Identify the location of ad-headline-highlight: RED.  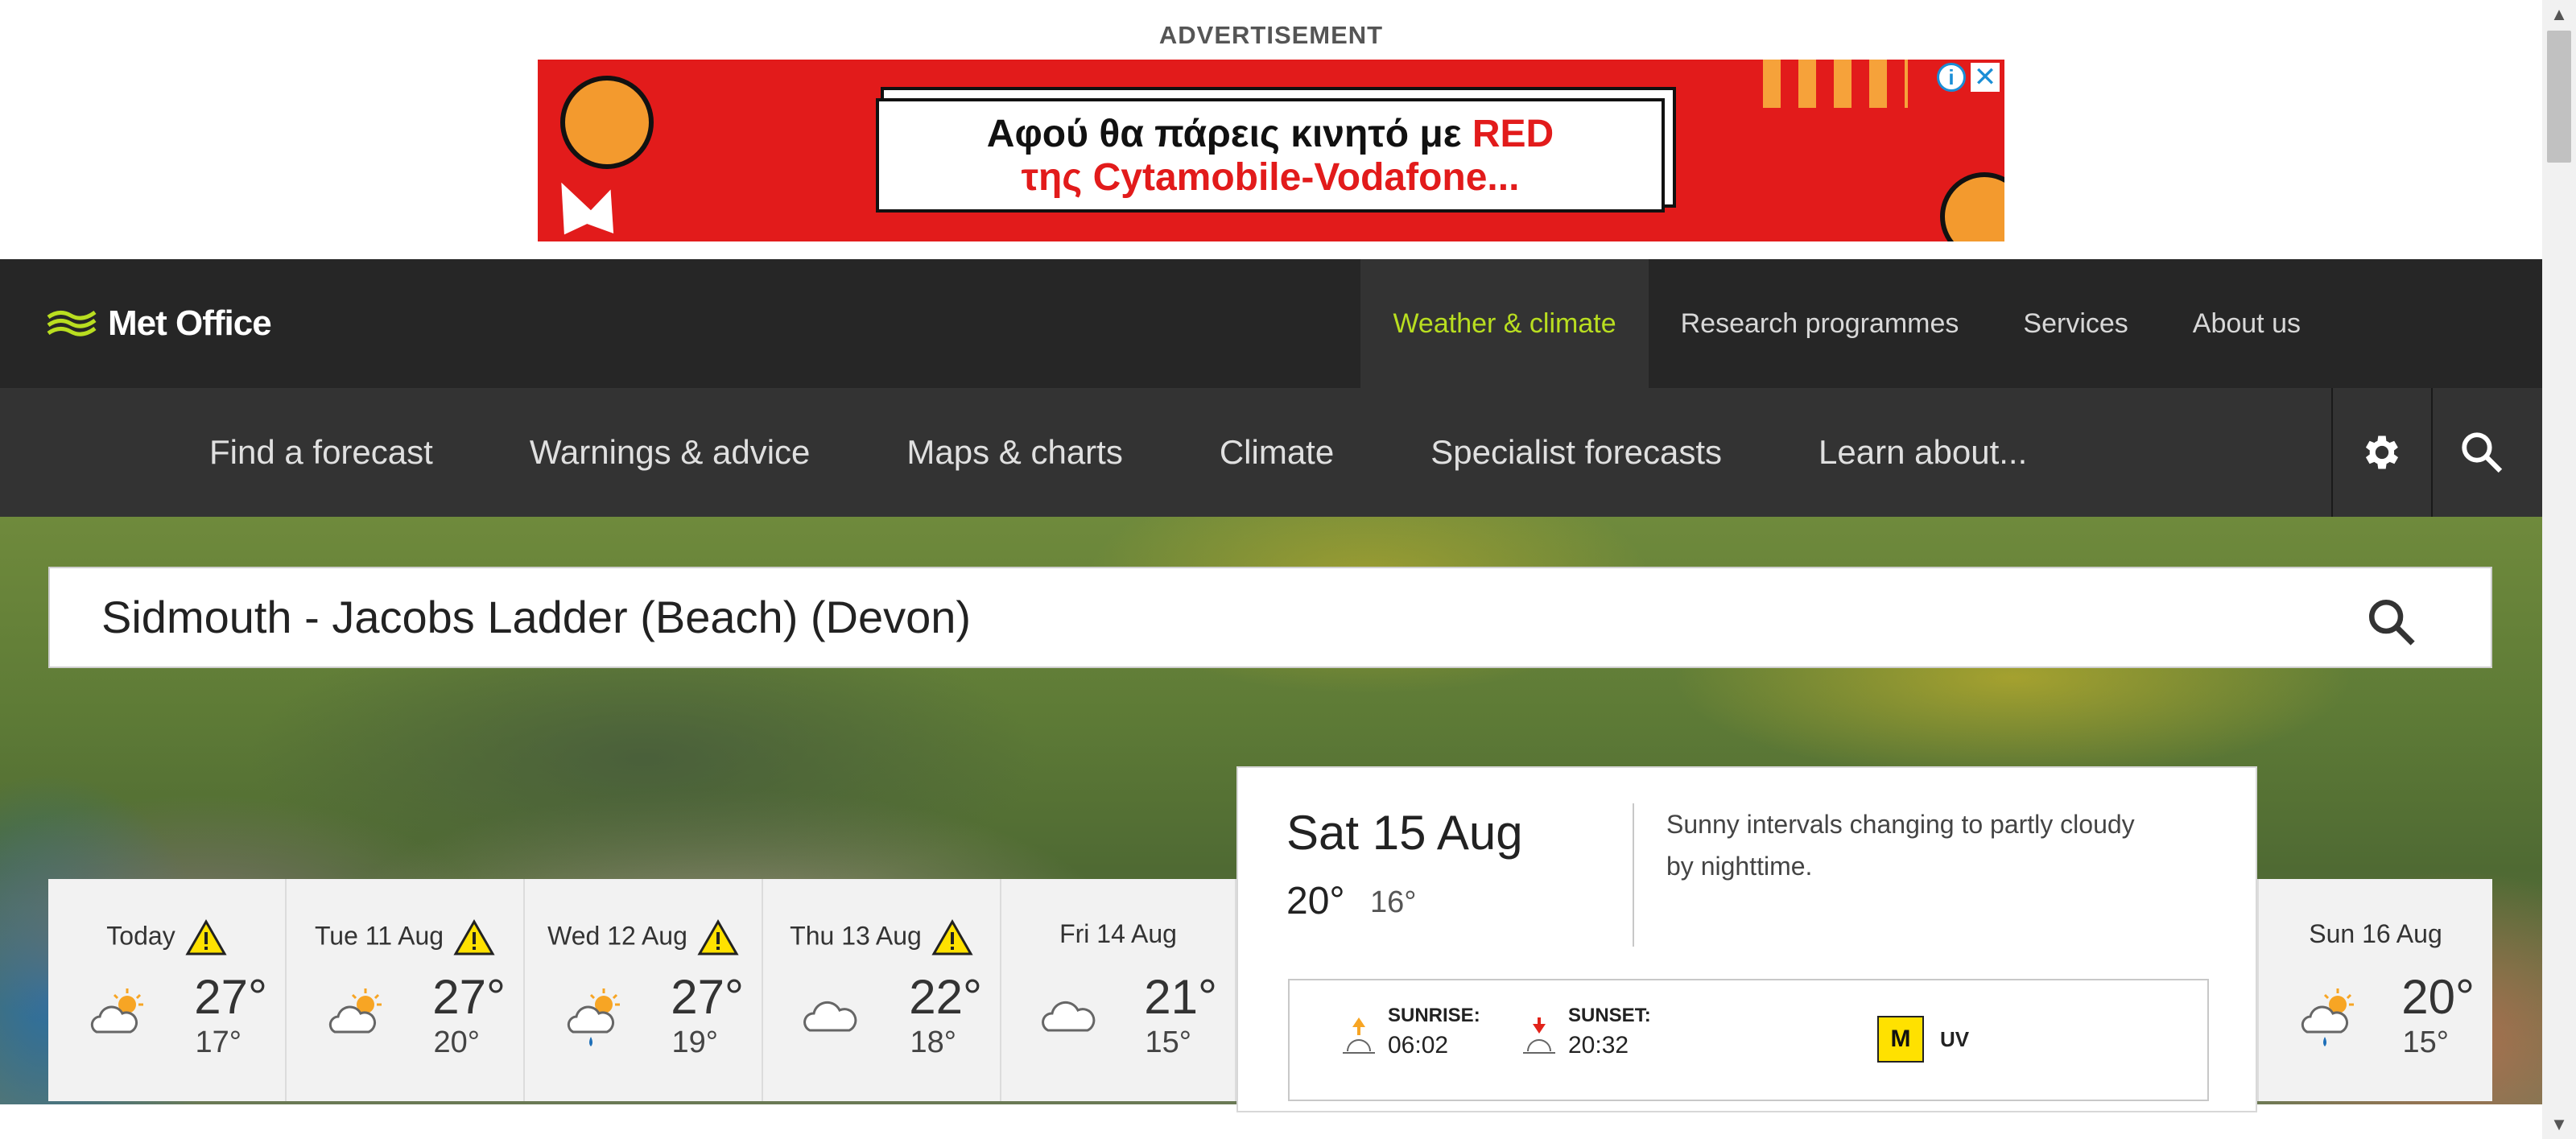
(1513, 134).